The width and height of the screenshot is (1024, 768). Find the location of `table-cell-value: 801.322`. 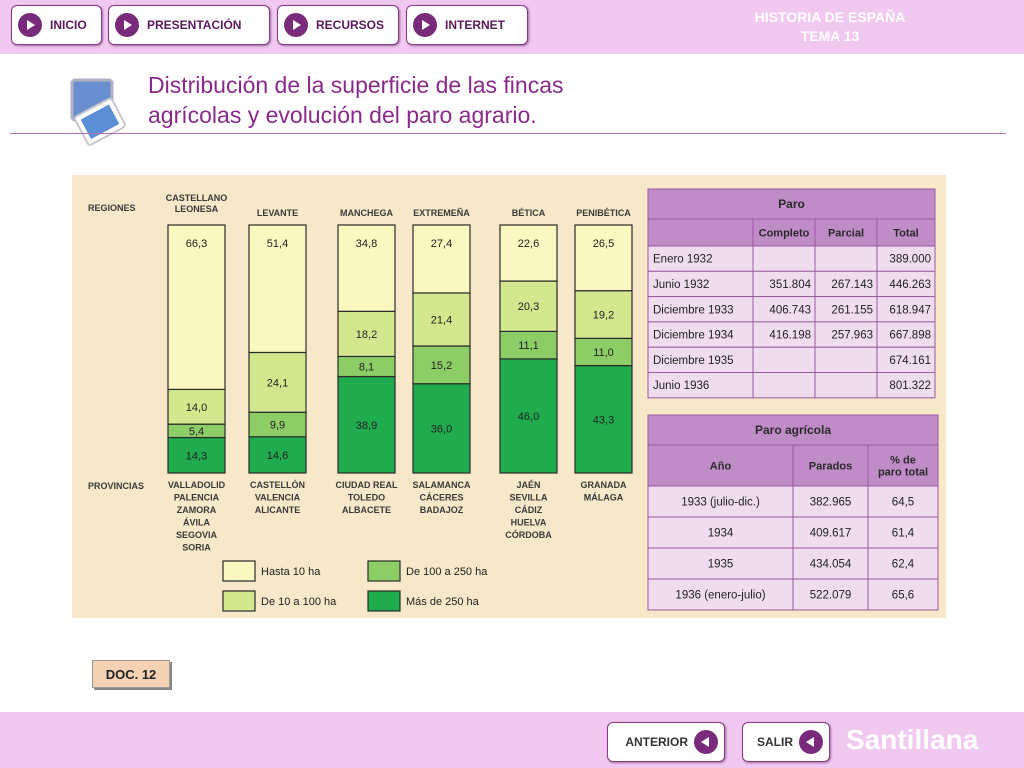

table-cell-value: 801.322 is located at coordinates (910, 386).